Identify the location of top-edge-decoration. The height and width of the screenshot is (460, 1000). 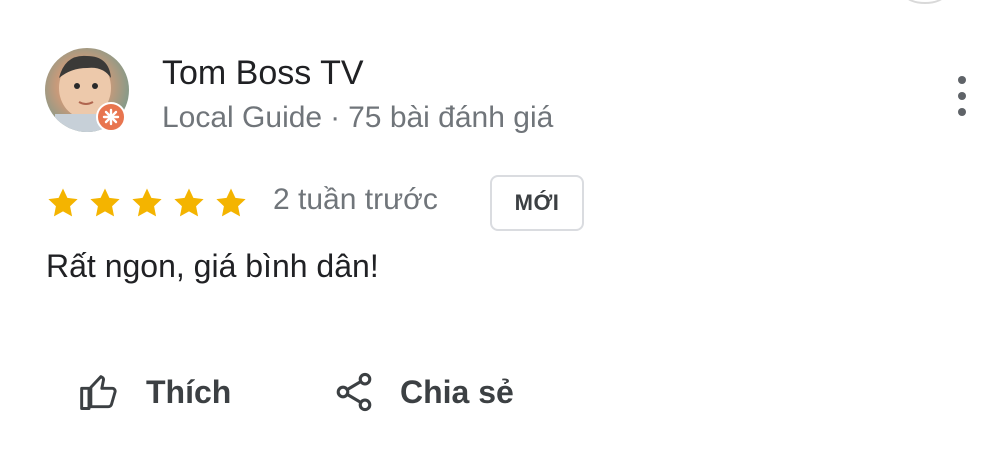
(925, 2).